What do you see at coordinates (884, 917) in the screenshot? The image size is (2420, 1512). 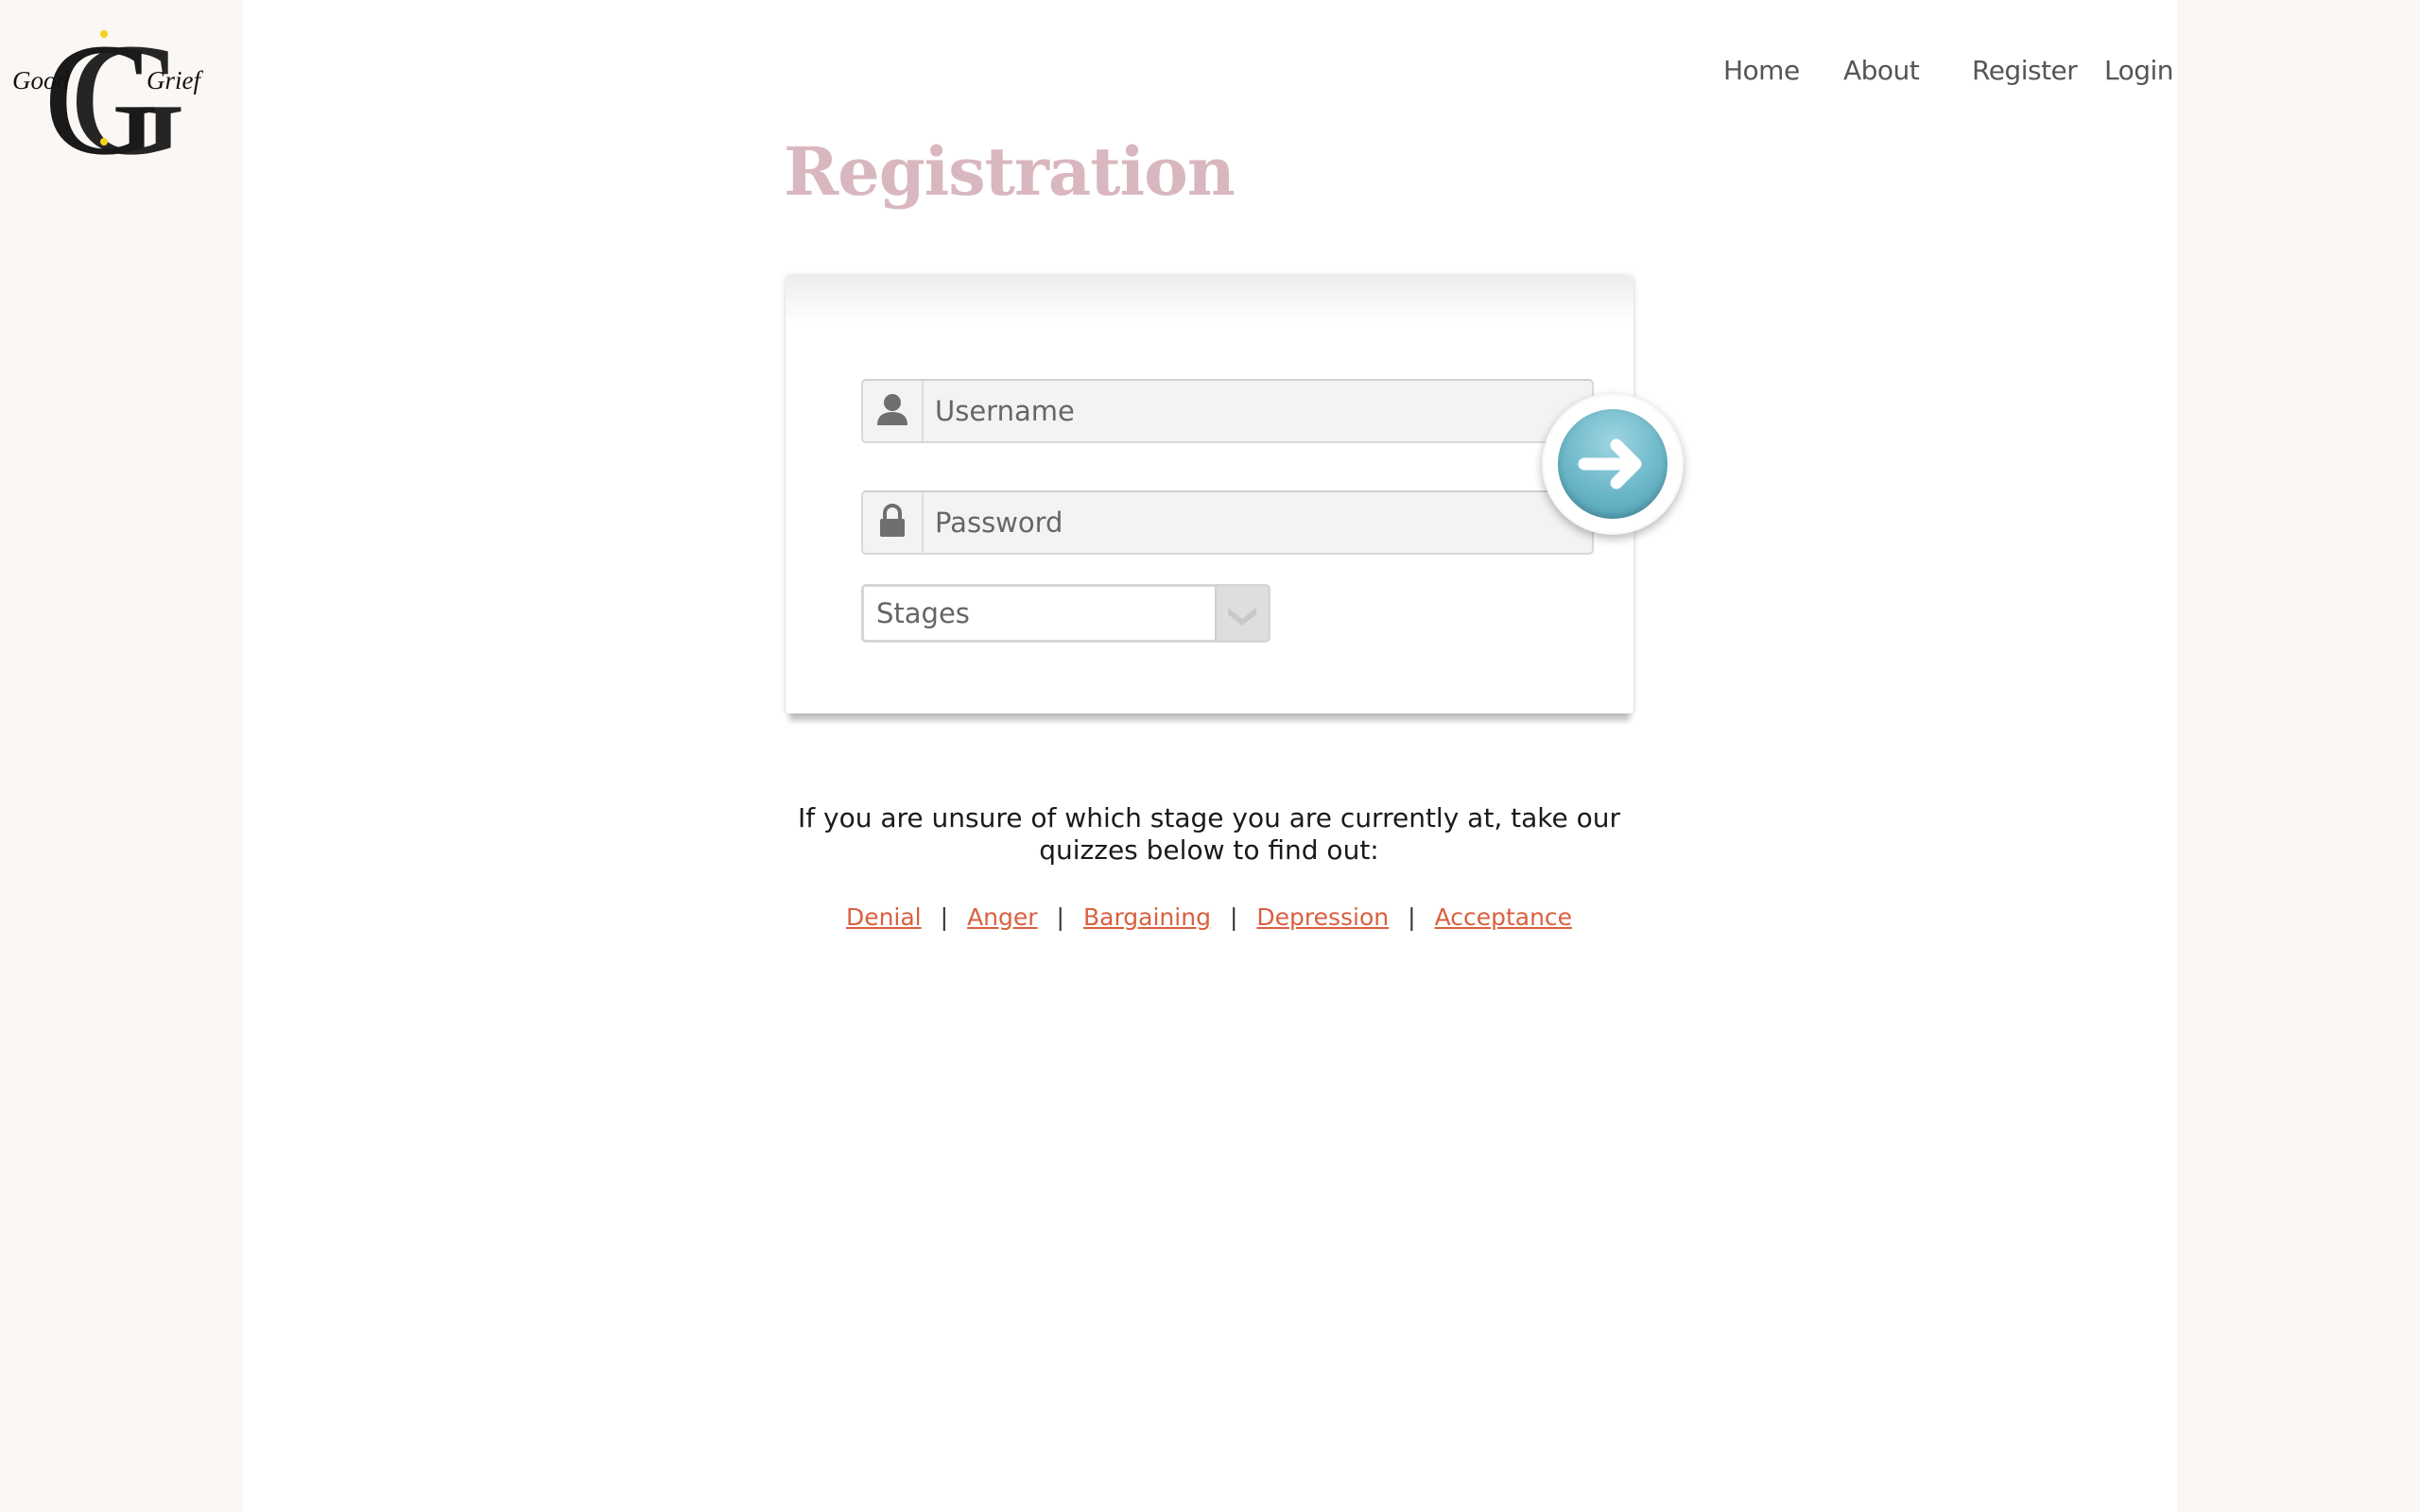 I see `quiz-denial-link: Denial` at bounding box center [884, 917].